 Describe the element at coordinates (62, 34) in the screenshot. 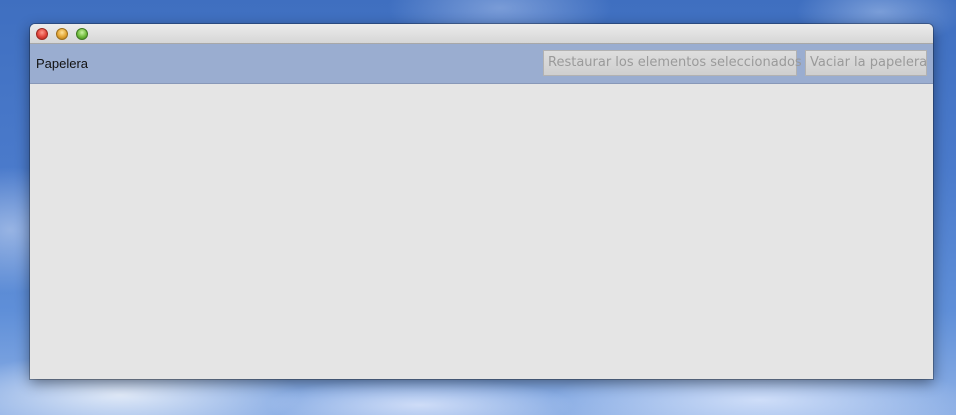

I see `minimize-window-icon` at that location.